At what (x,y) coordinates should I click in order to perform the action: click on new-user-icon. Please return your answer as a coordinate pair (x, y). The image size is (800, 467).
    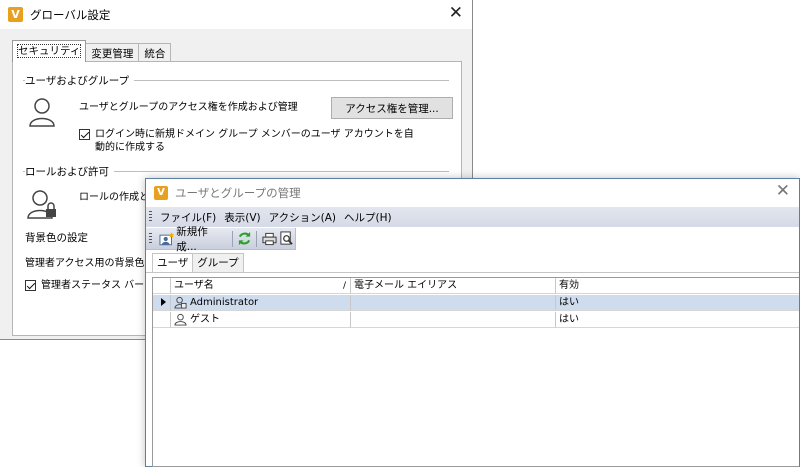
    Looking at the image, I should click on (167, 238).